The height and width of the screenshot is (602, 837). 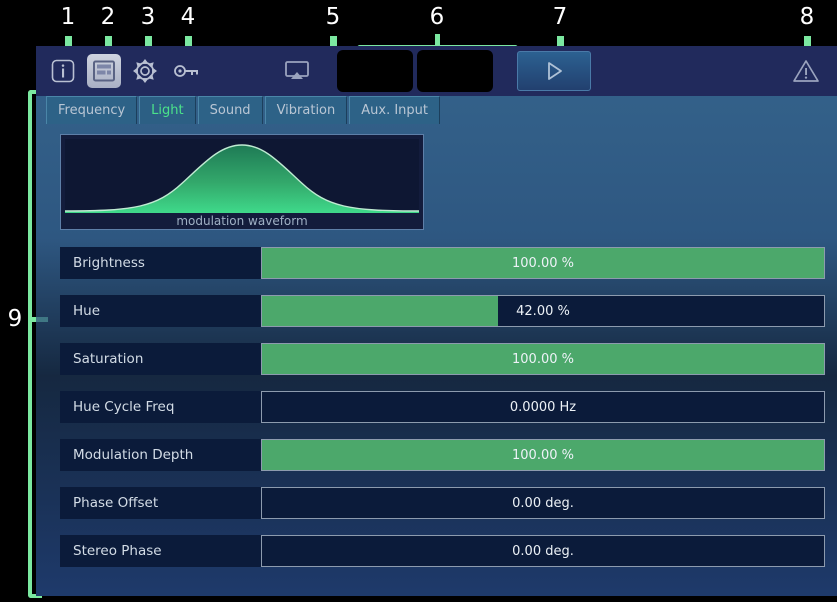 What do you see at coordinates (104, 71) in the screenshot?
I see `layout-panel-icon` at bounding box center [104, 71].